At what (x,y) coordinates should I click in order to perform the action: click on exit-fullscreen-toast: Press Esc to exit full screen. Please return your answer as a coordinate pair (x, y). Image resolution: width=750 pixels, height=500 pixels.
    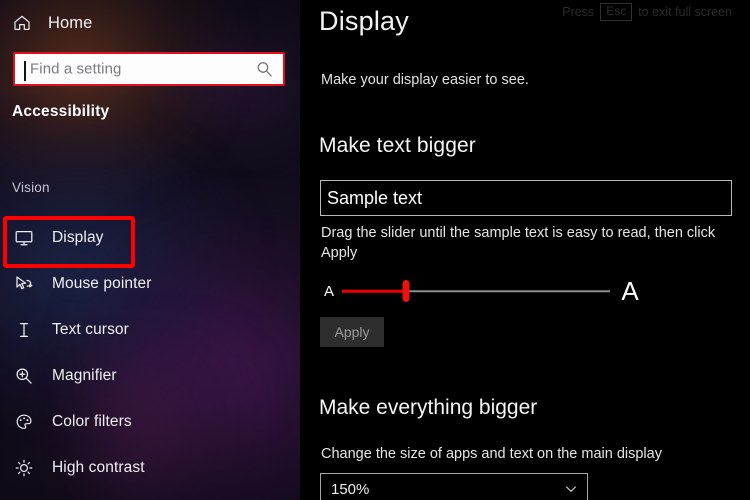
    Looking at the image, I should click on (647, 12).